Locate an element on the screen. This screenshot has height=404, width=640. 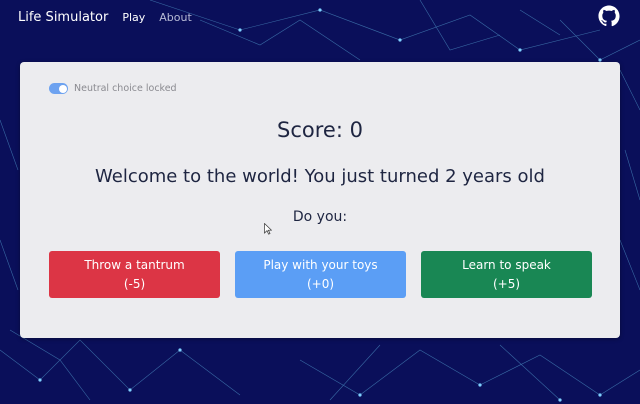
choice-button-play-toys: Play with your toys (+0) is located at coordinates (320, 274).